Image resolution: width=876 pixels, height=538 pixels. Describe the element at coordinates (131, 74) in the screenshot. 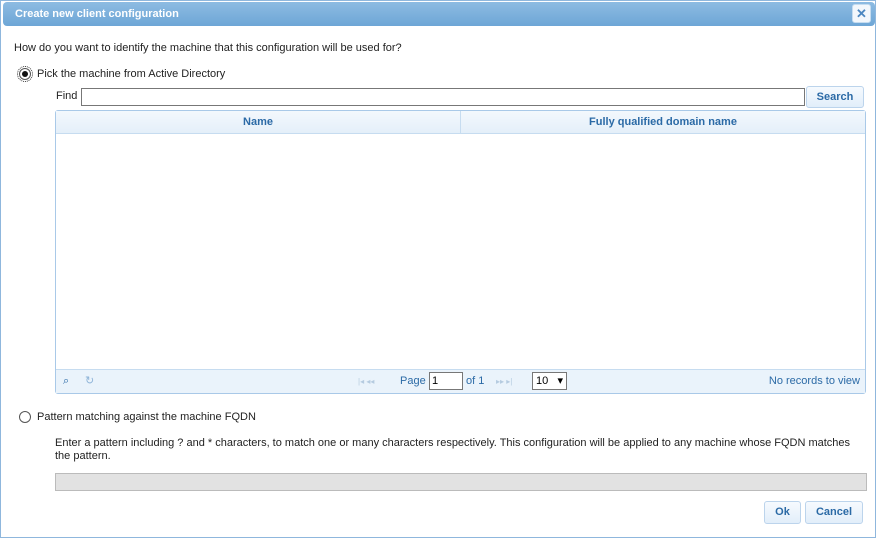

I see `radio-active-directory-label: Pick the machine from Active Directory` at that location.